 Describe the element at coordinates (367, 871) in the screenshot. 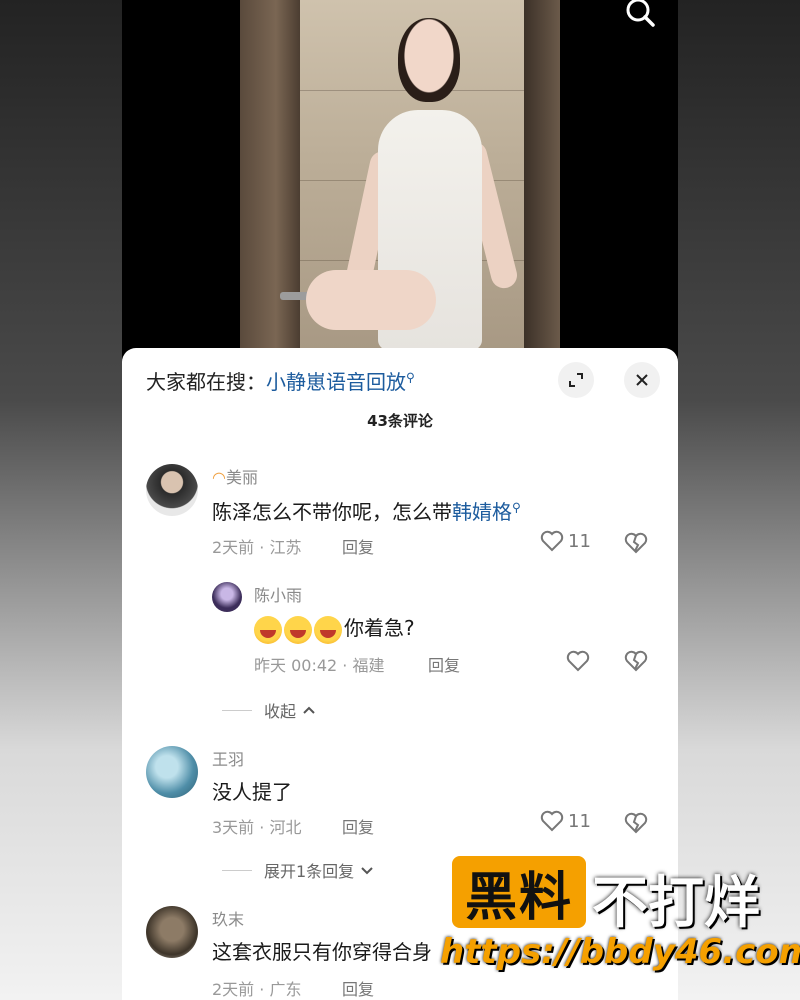

I see `chevron-down-icon` at that location.